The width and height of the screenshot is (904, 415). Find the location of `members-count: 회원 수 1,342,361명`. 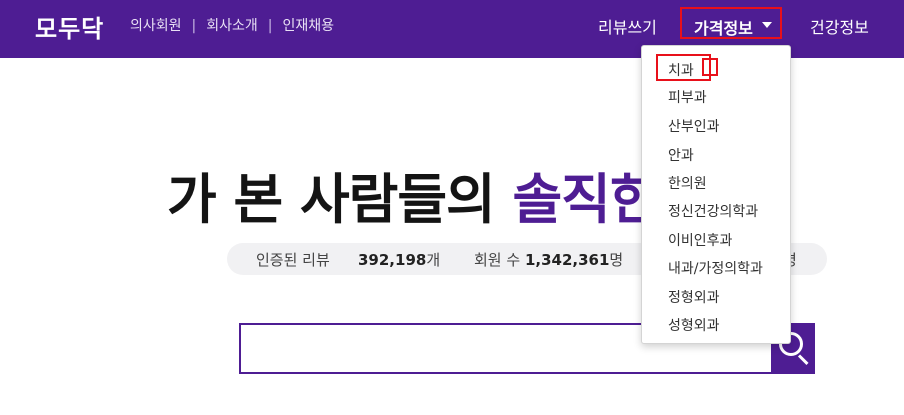

members-count: 회원 수 1,342,361명 is located at coordinates (548, 259).